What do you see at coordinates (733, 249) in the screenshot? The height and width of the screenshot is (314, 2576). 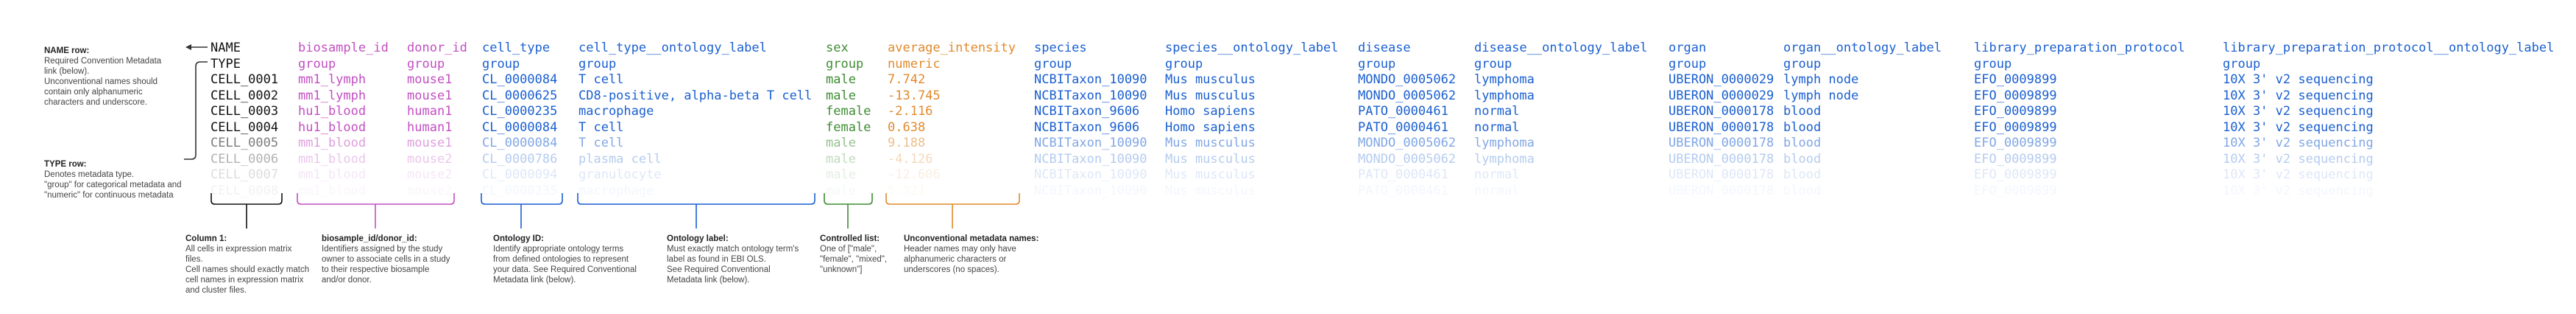 I see `note-line: Must exactly match ontology term's` at bounding box center [733, 249].